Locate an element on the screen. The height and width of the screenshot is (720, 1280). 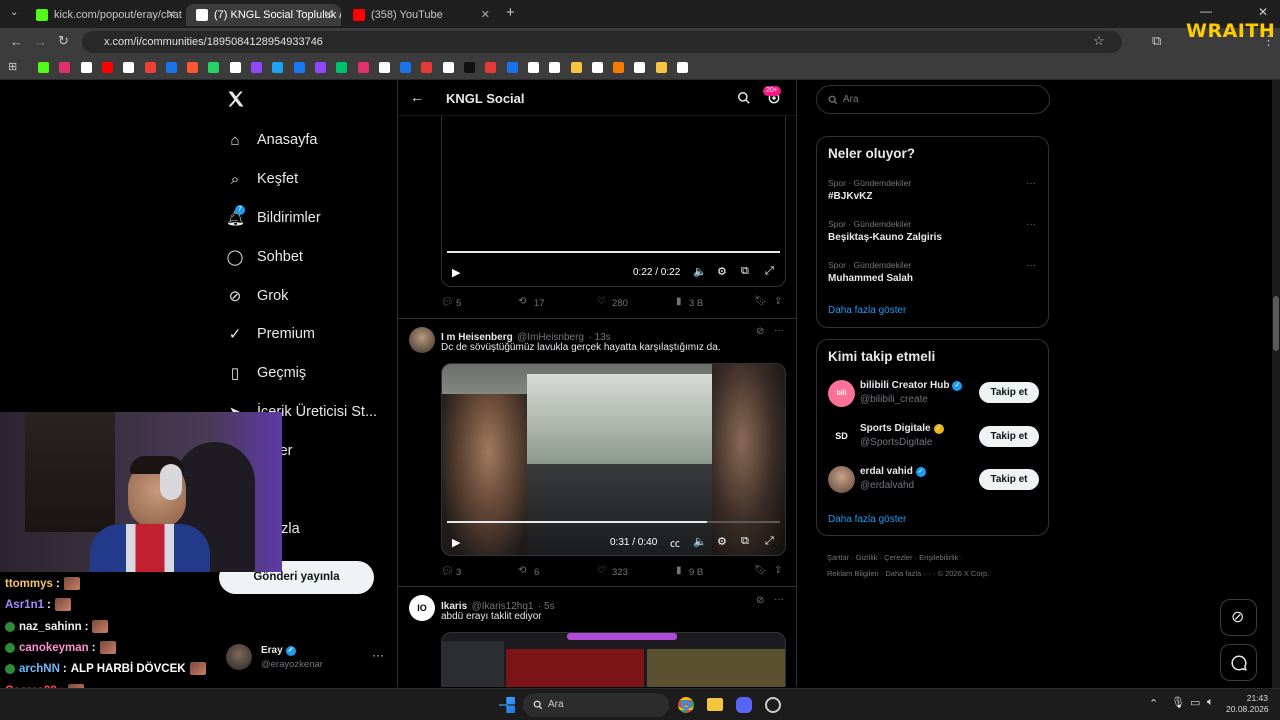
footer-link-terms: Şartlar is located at coordinates (838, 557).